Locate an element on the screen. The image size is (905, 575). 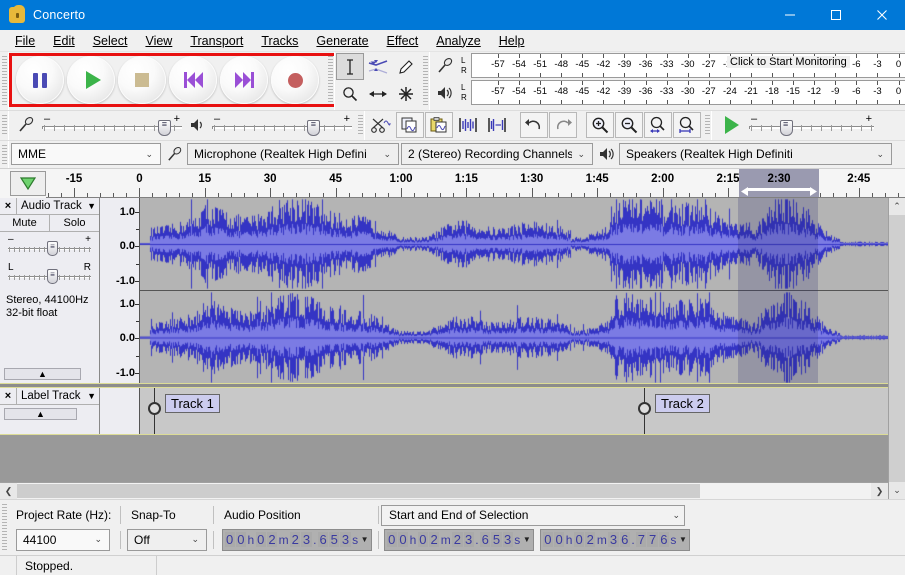
input-volume-thumb is located at coordinates (165, 127).